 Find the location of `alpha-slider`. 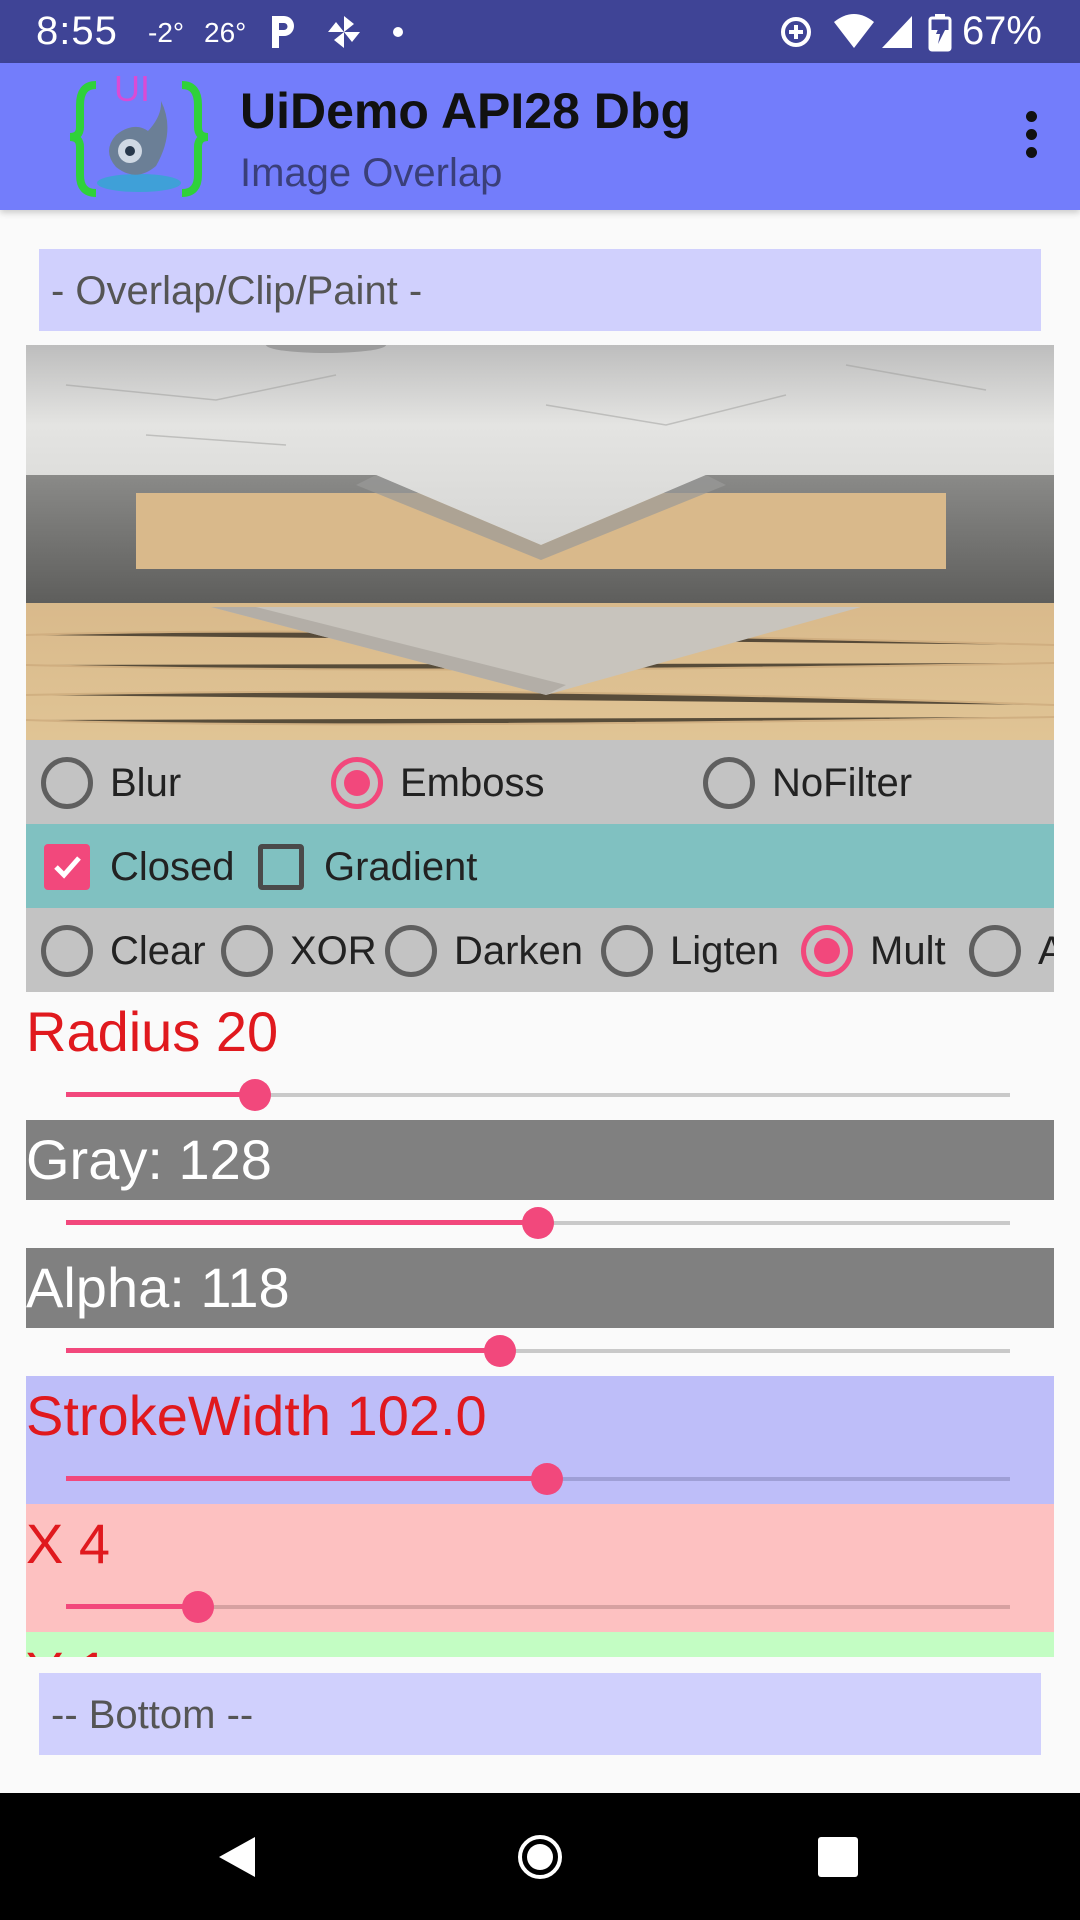

alpha-slider is located at coordinates (538, 1351).